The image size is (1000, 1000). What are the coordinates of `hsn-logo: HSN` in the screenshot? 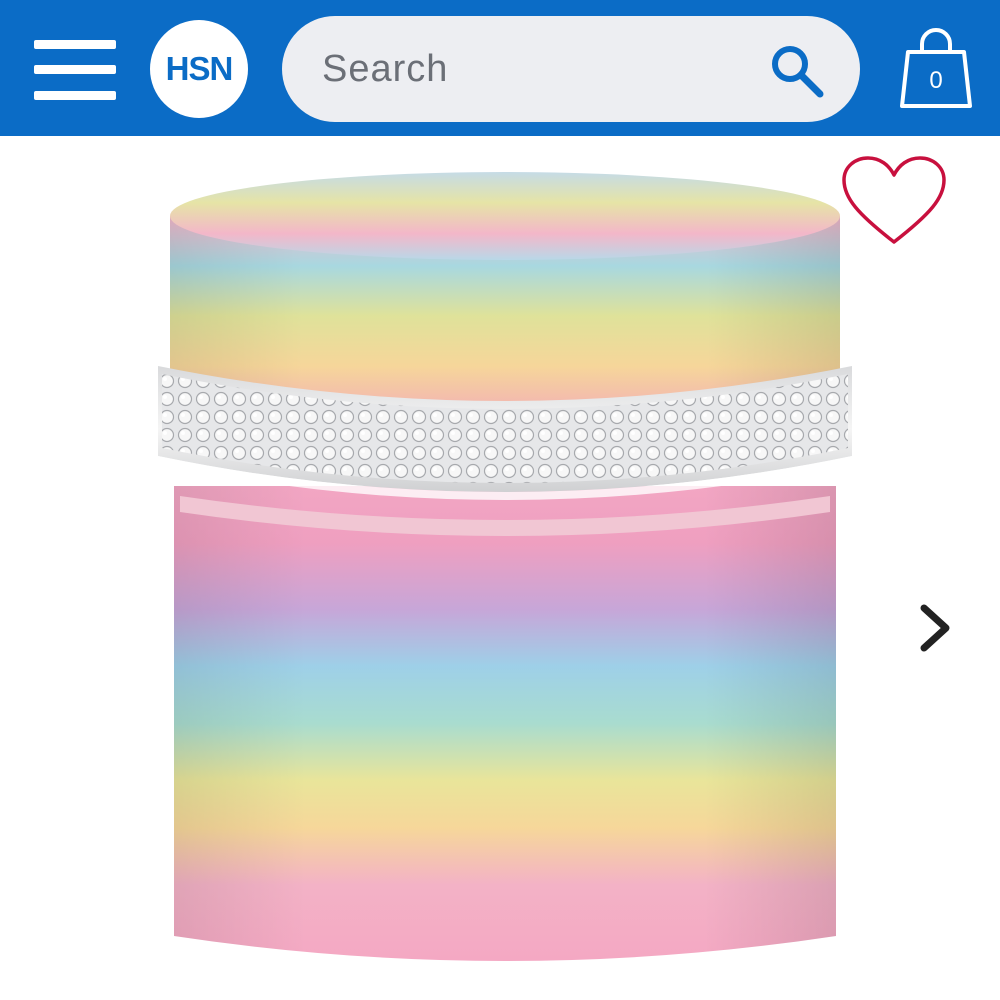 It's located at (199, 69).